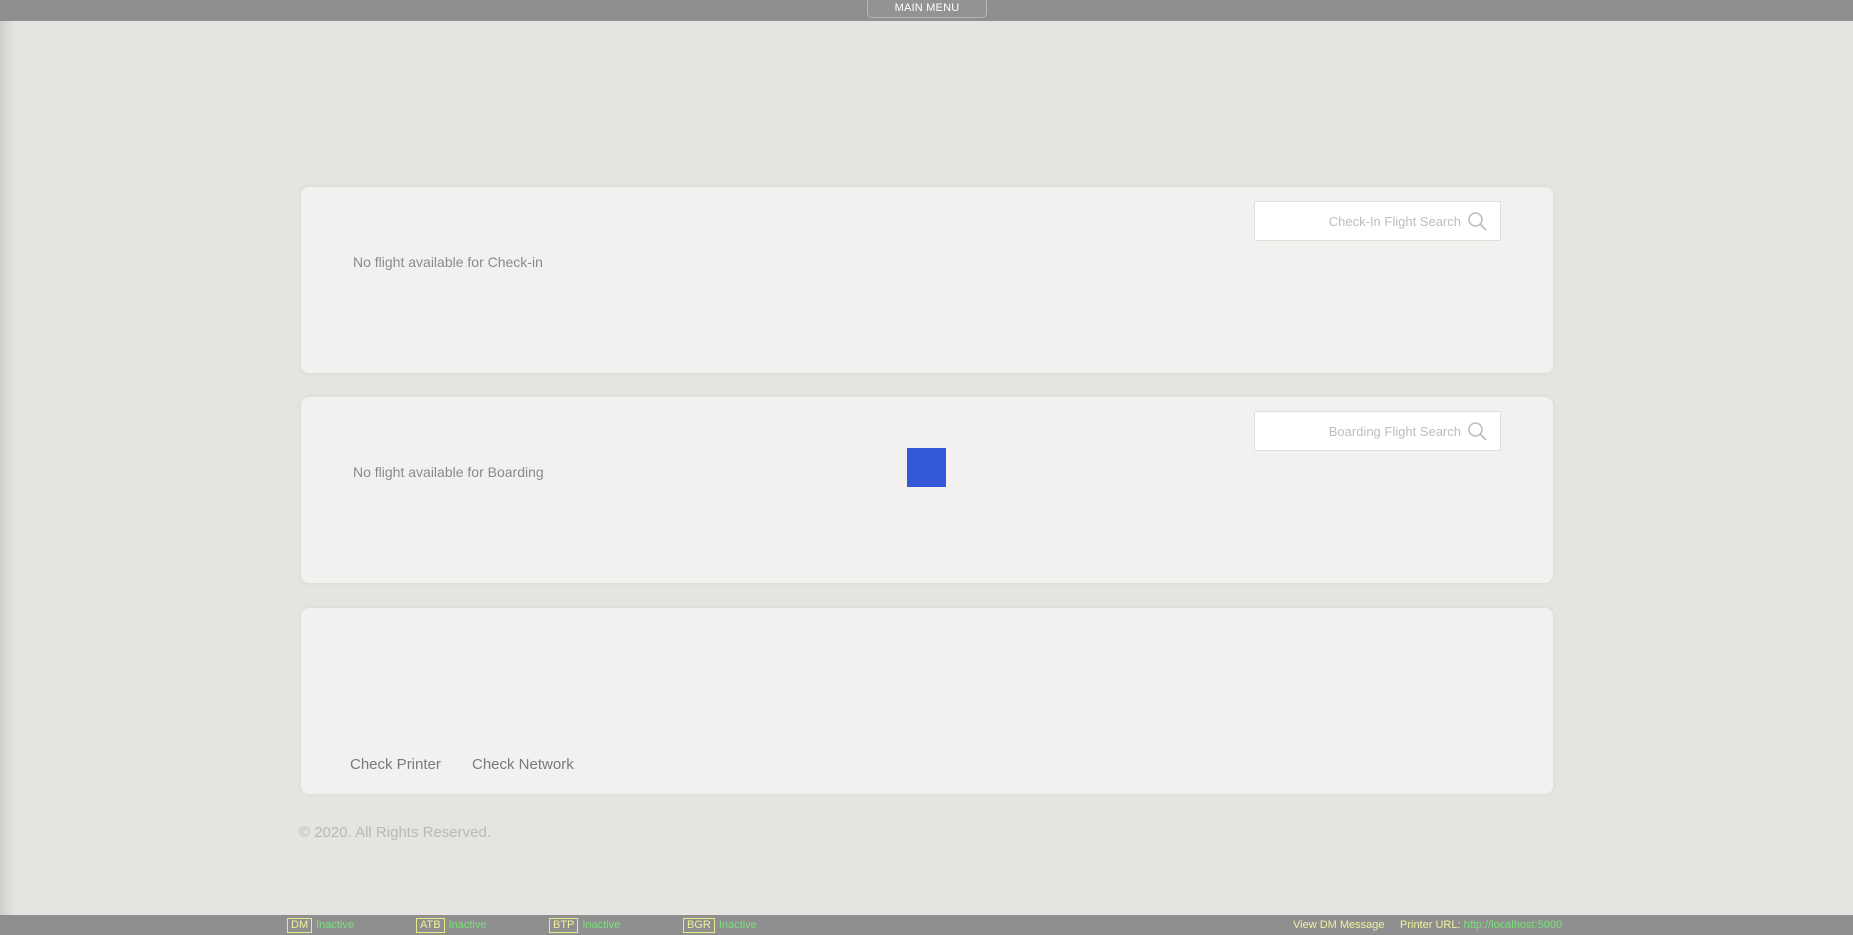 This screenshot has height=935, width=1853. What do you see at coordinates (927, 490) in the screenshot?
I see `boarding-panel: No flight available for Boarding` at bounding box center [927, 490].